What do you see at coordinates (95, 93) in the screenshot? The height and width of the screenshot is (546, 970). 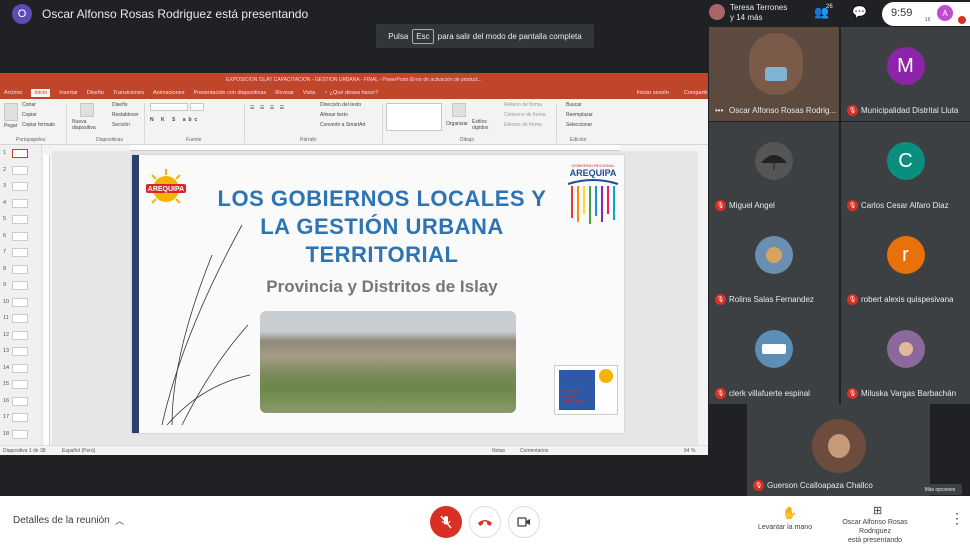 I see `tab-diseno: Diseño` at bounding box center [95, 93].